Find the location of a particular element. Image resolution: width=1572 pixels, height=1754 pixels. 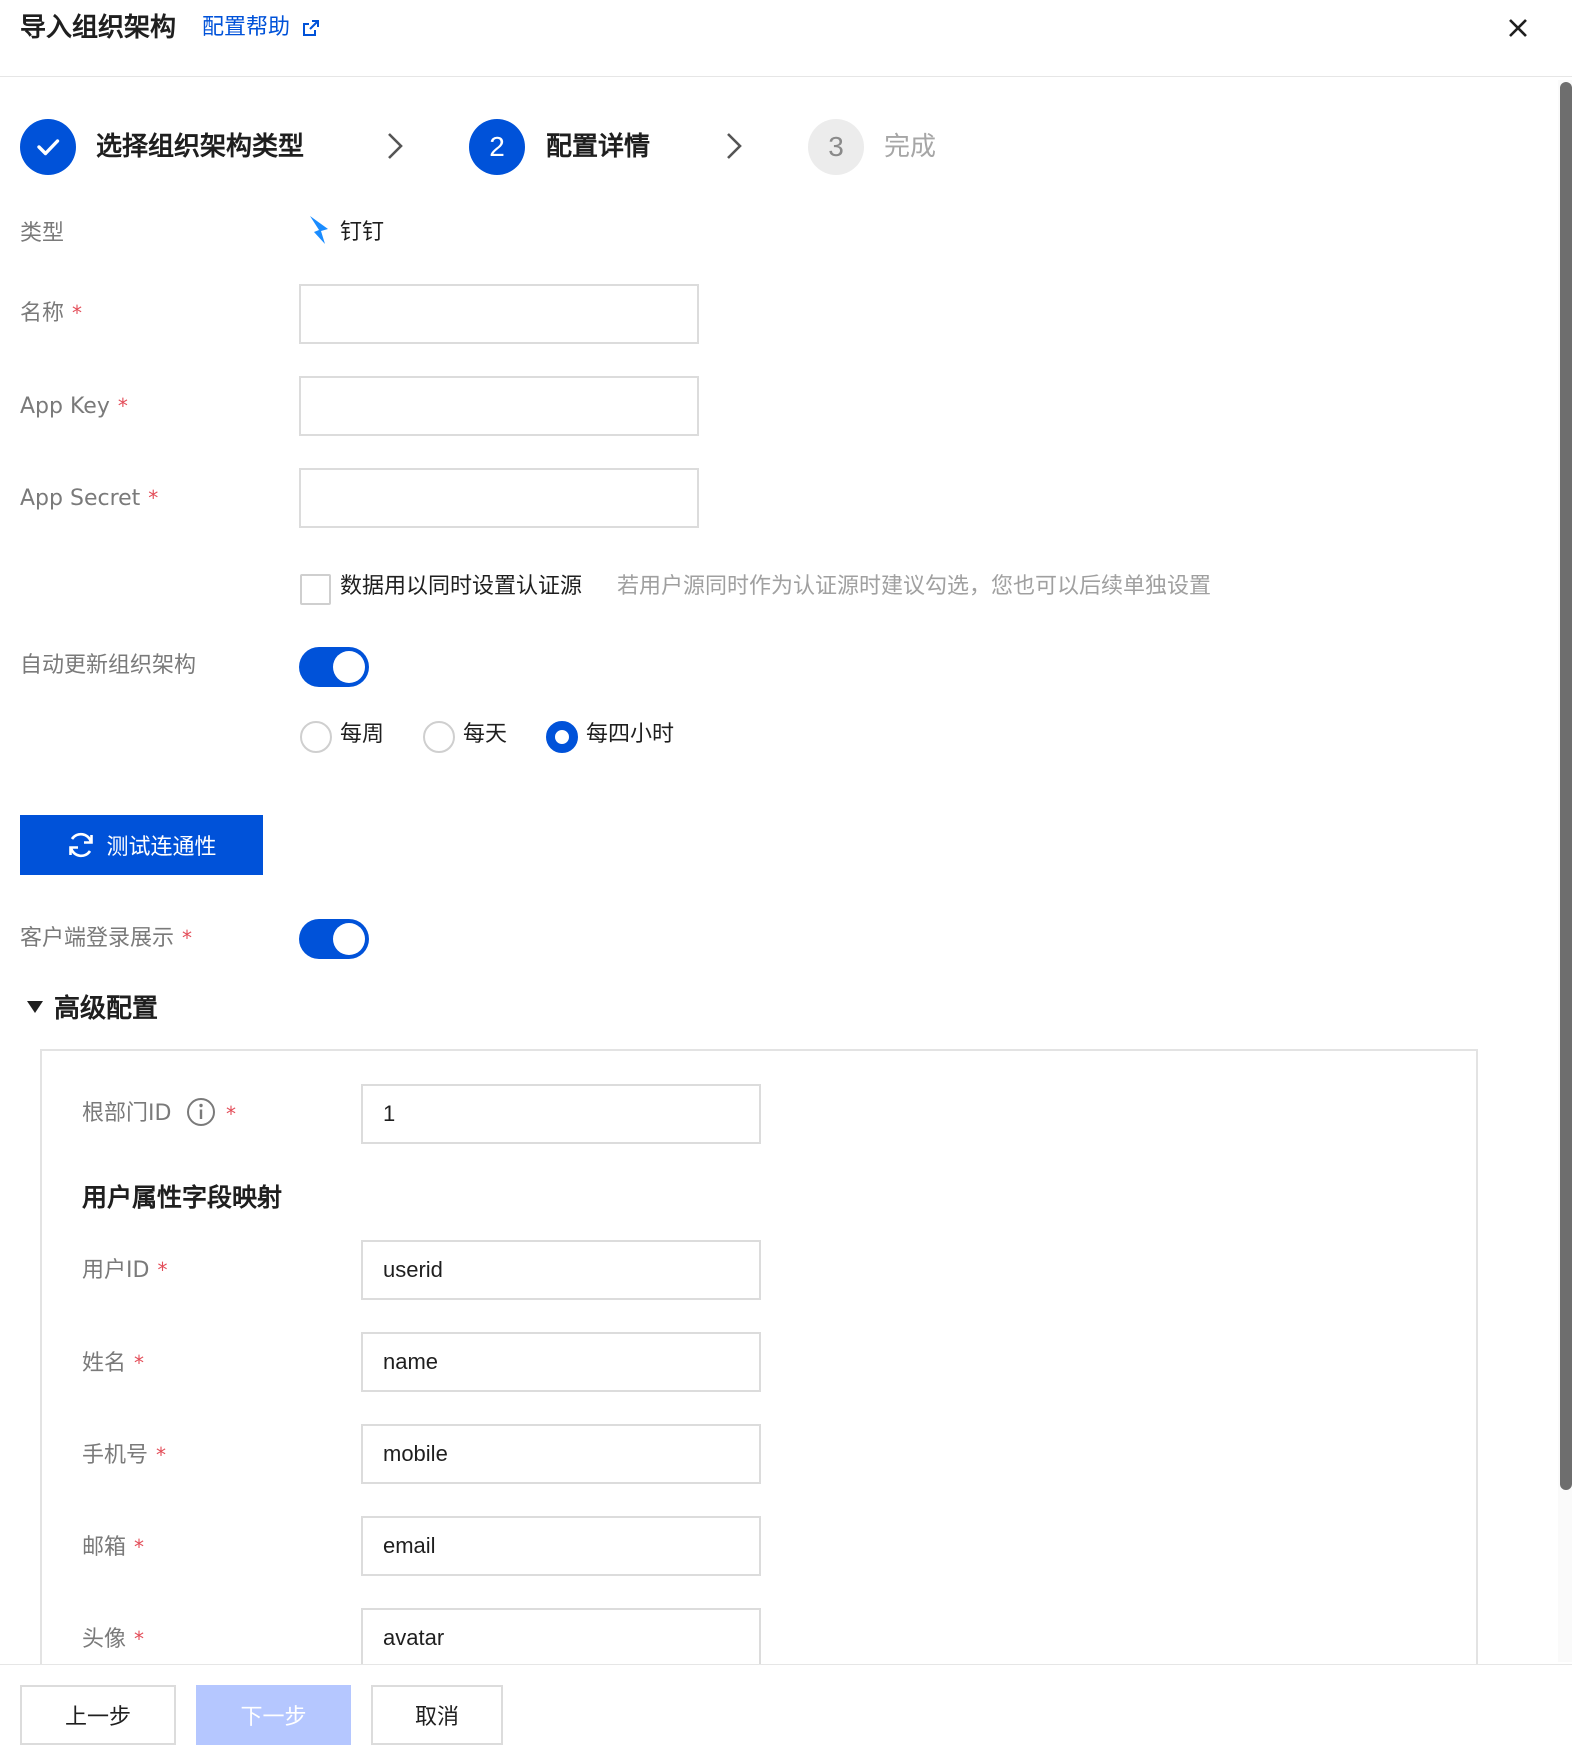

app-key-label: App Key * is located at coordinates (74, 406).